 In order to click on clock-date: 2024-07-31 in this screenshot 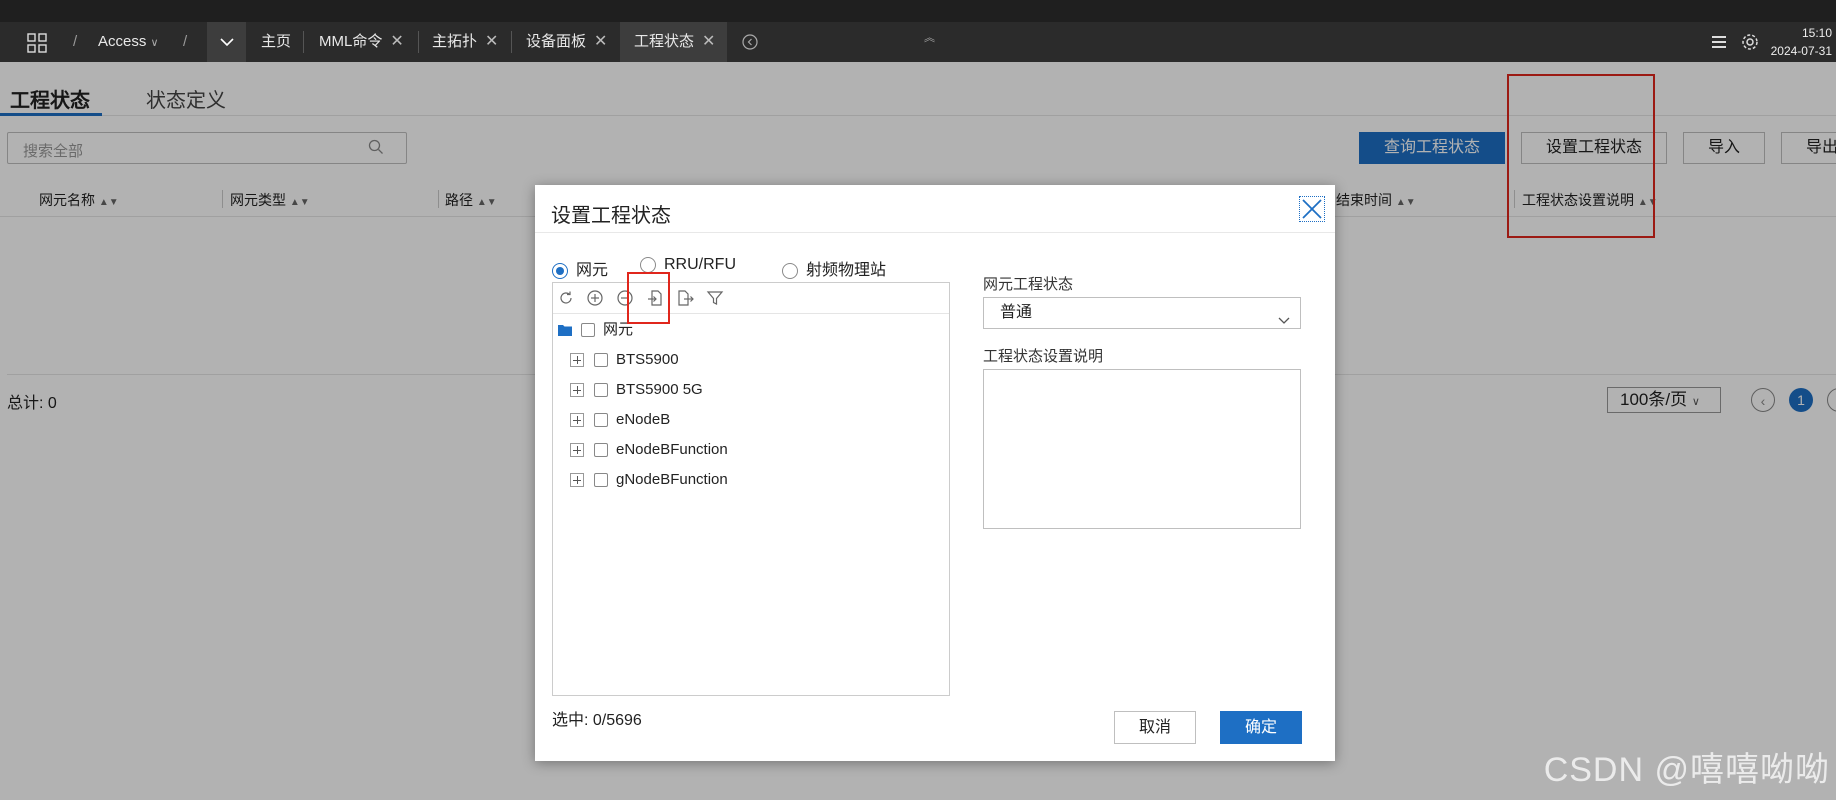, I will do `click(1801, 51)`.